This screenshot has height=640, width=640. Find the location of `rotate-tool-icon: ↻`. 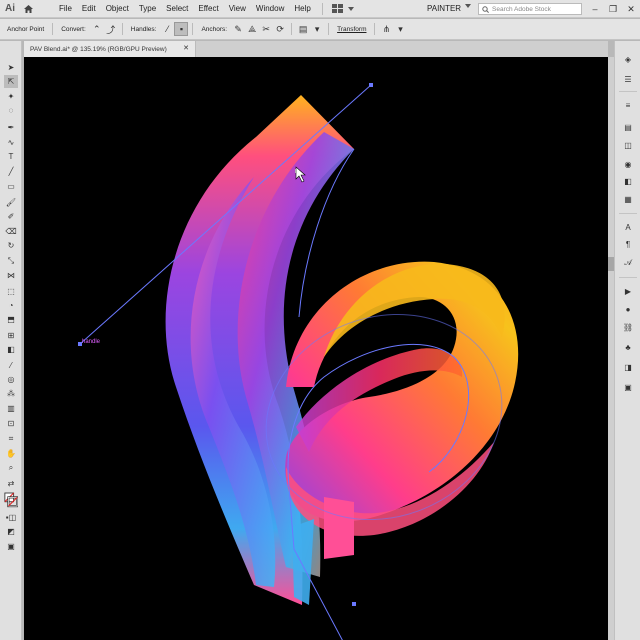

rotate-tool-icon: ↻ is located at coordinates (11, 245).